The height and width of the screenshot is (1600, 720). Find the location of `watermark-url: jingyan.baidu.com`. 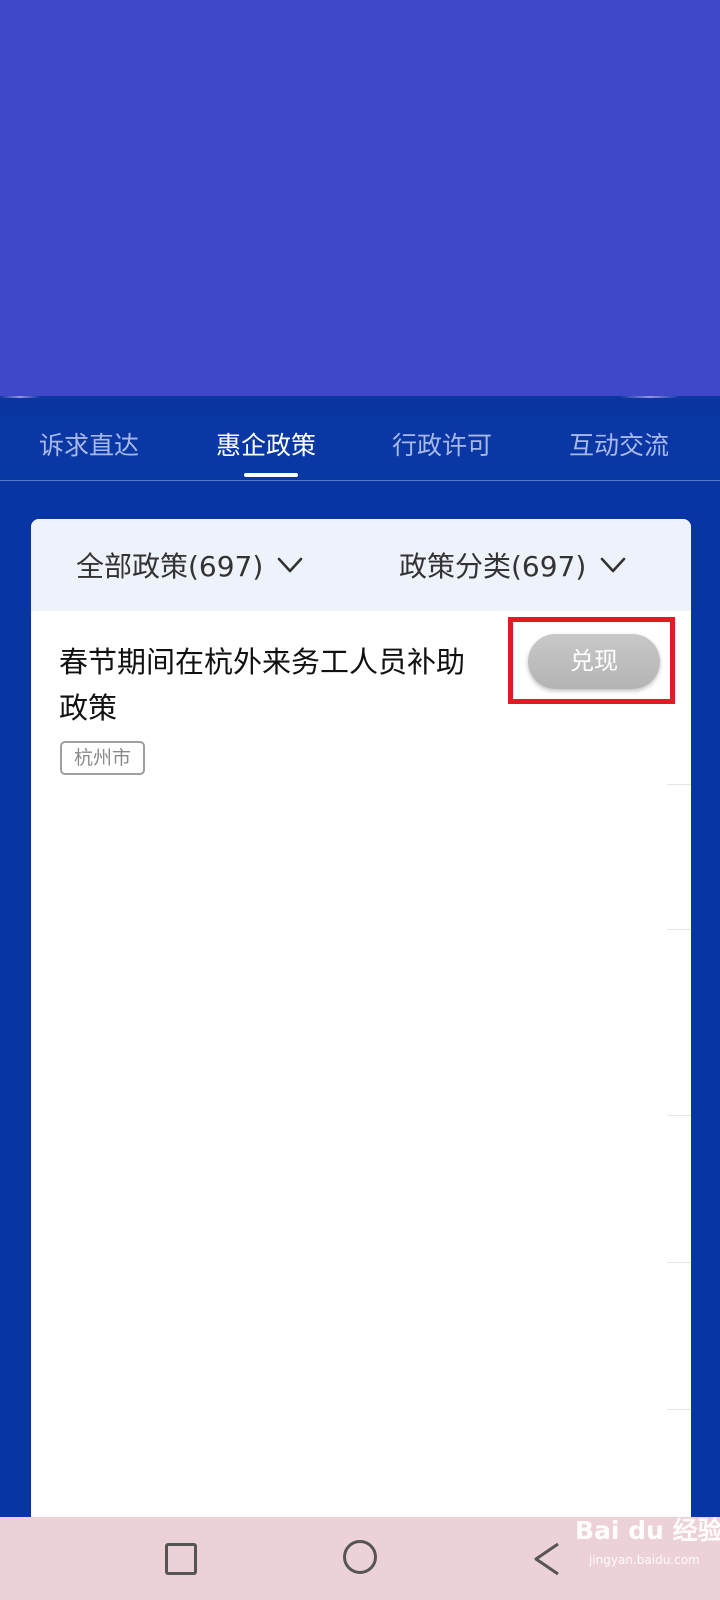

watermark-url: jingyan.baidu.com is located at coordinates (644, 1560).